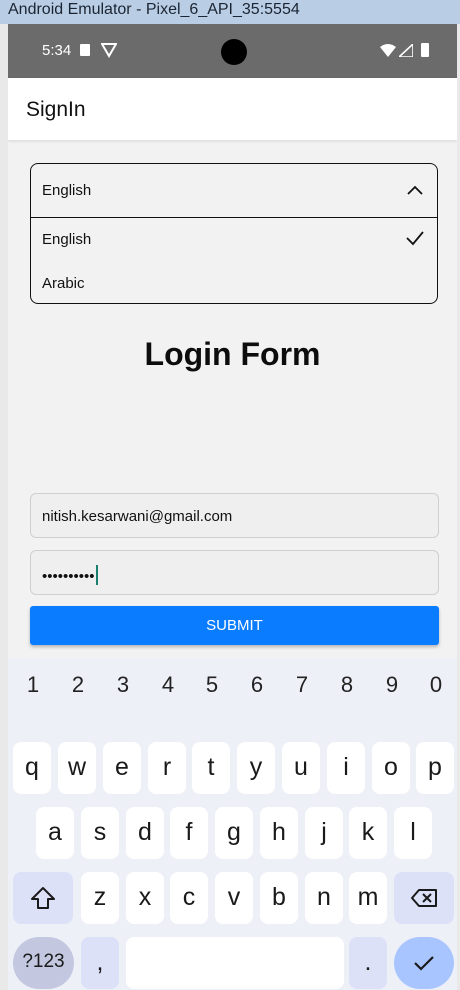 This screenshot has height=990, width=460. Describe the element at coordinates (109, 52) in the screenshot. I see `vpn-icon` at that location.